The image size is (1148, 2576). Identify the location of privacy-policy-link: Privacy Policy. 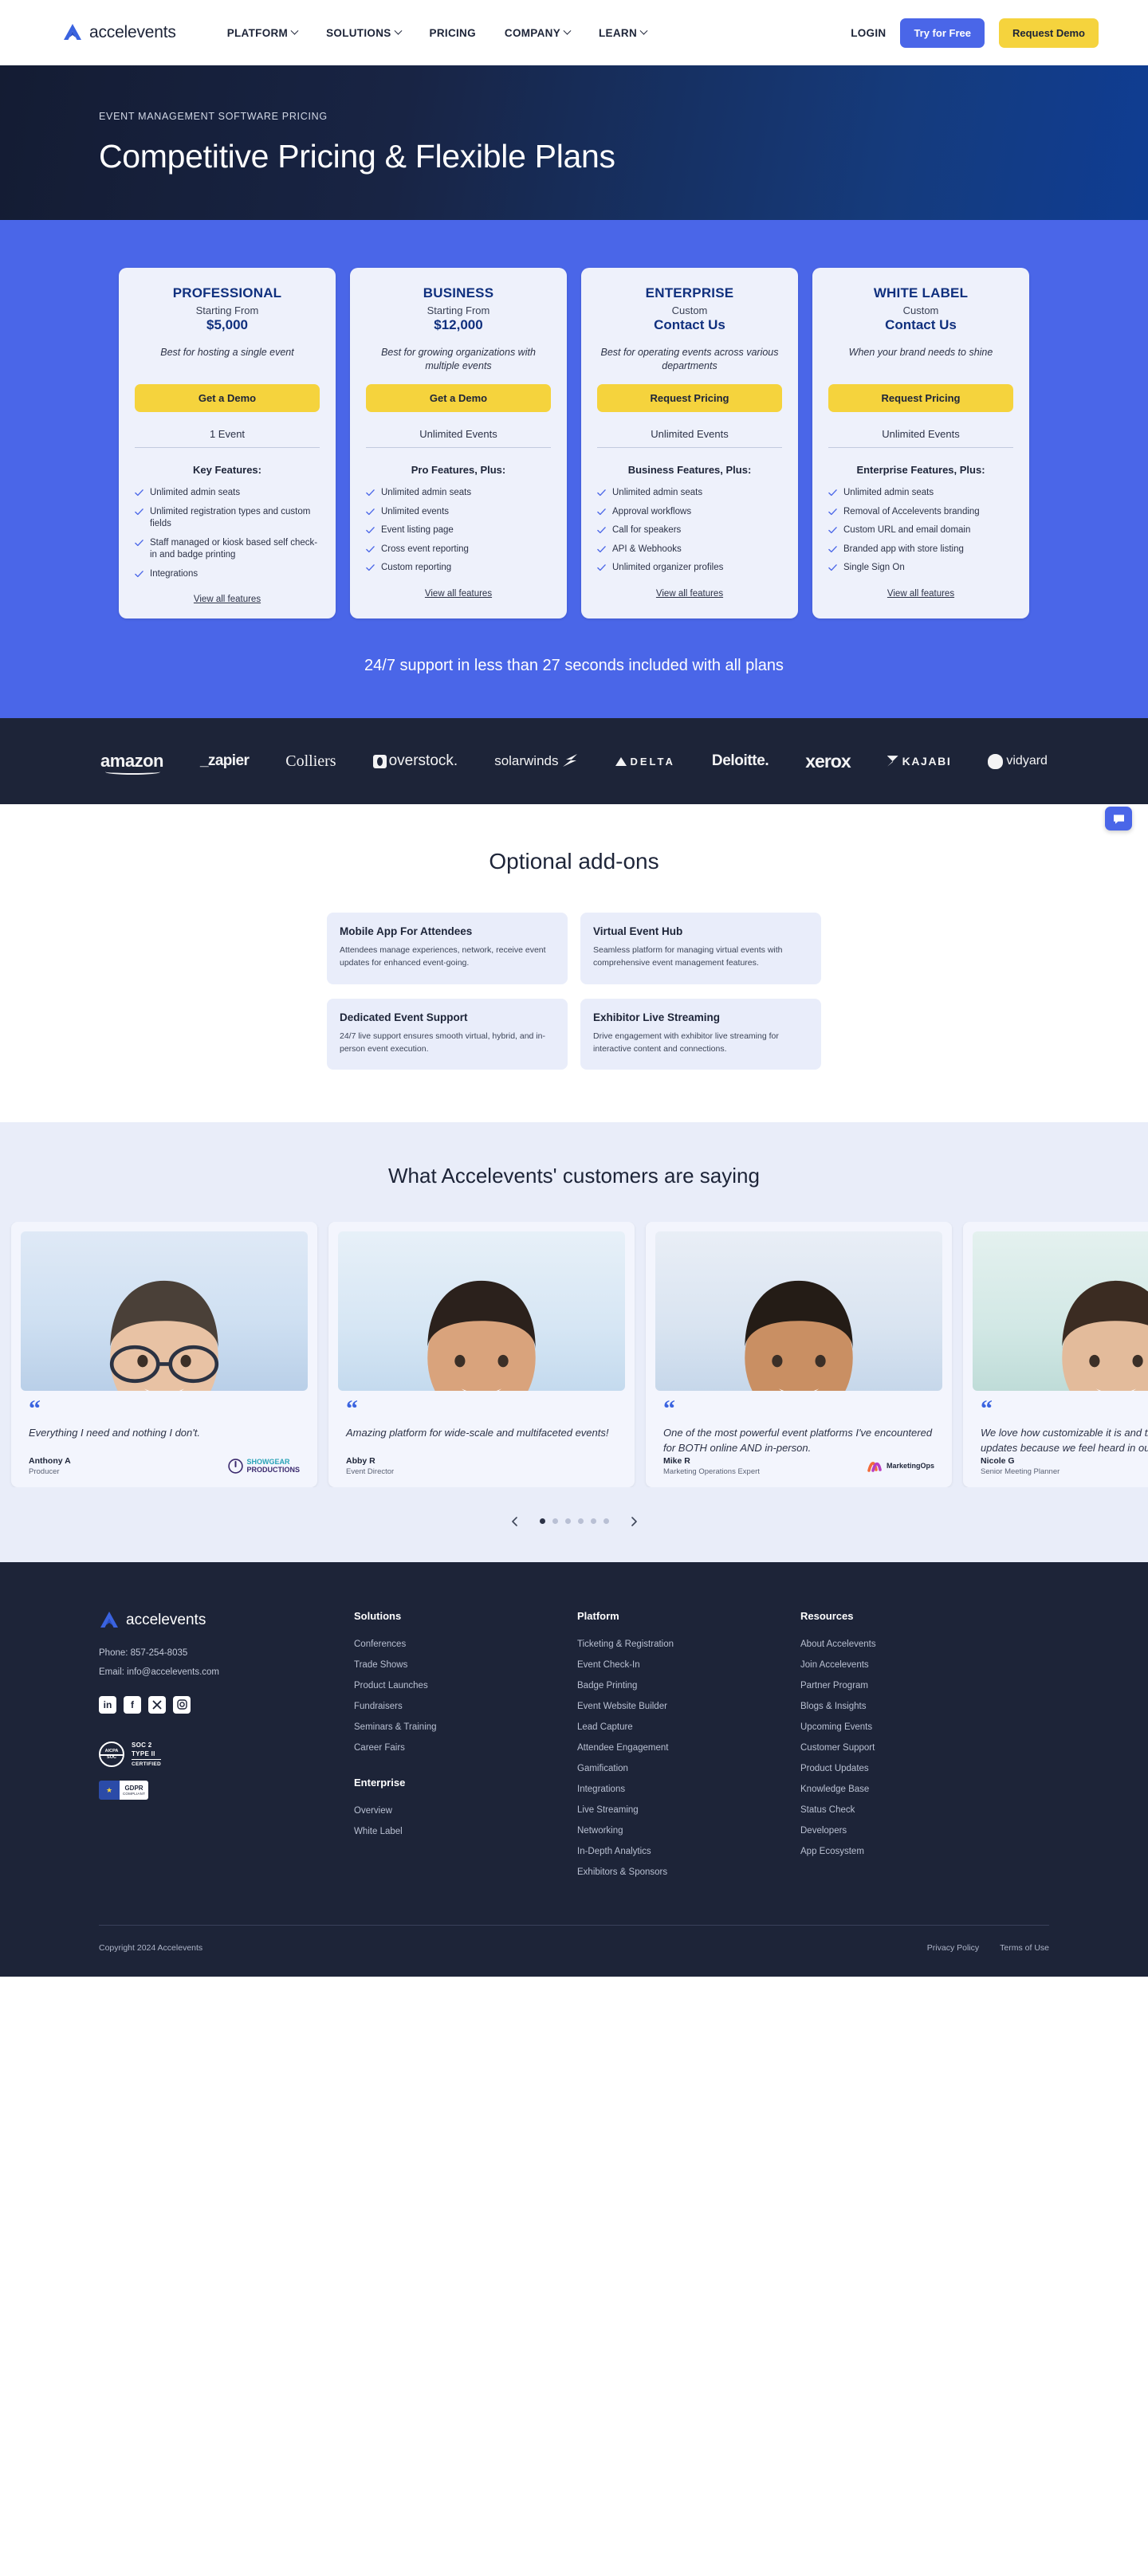
(953, 1948).